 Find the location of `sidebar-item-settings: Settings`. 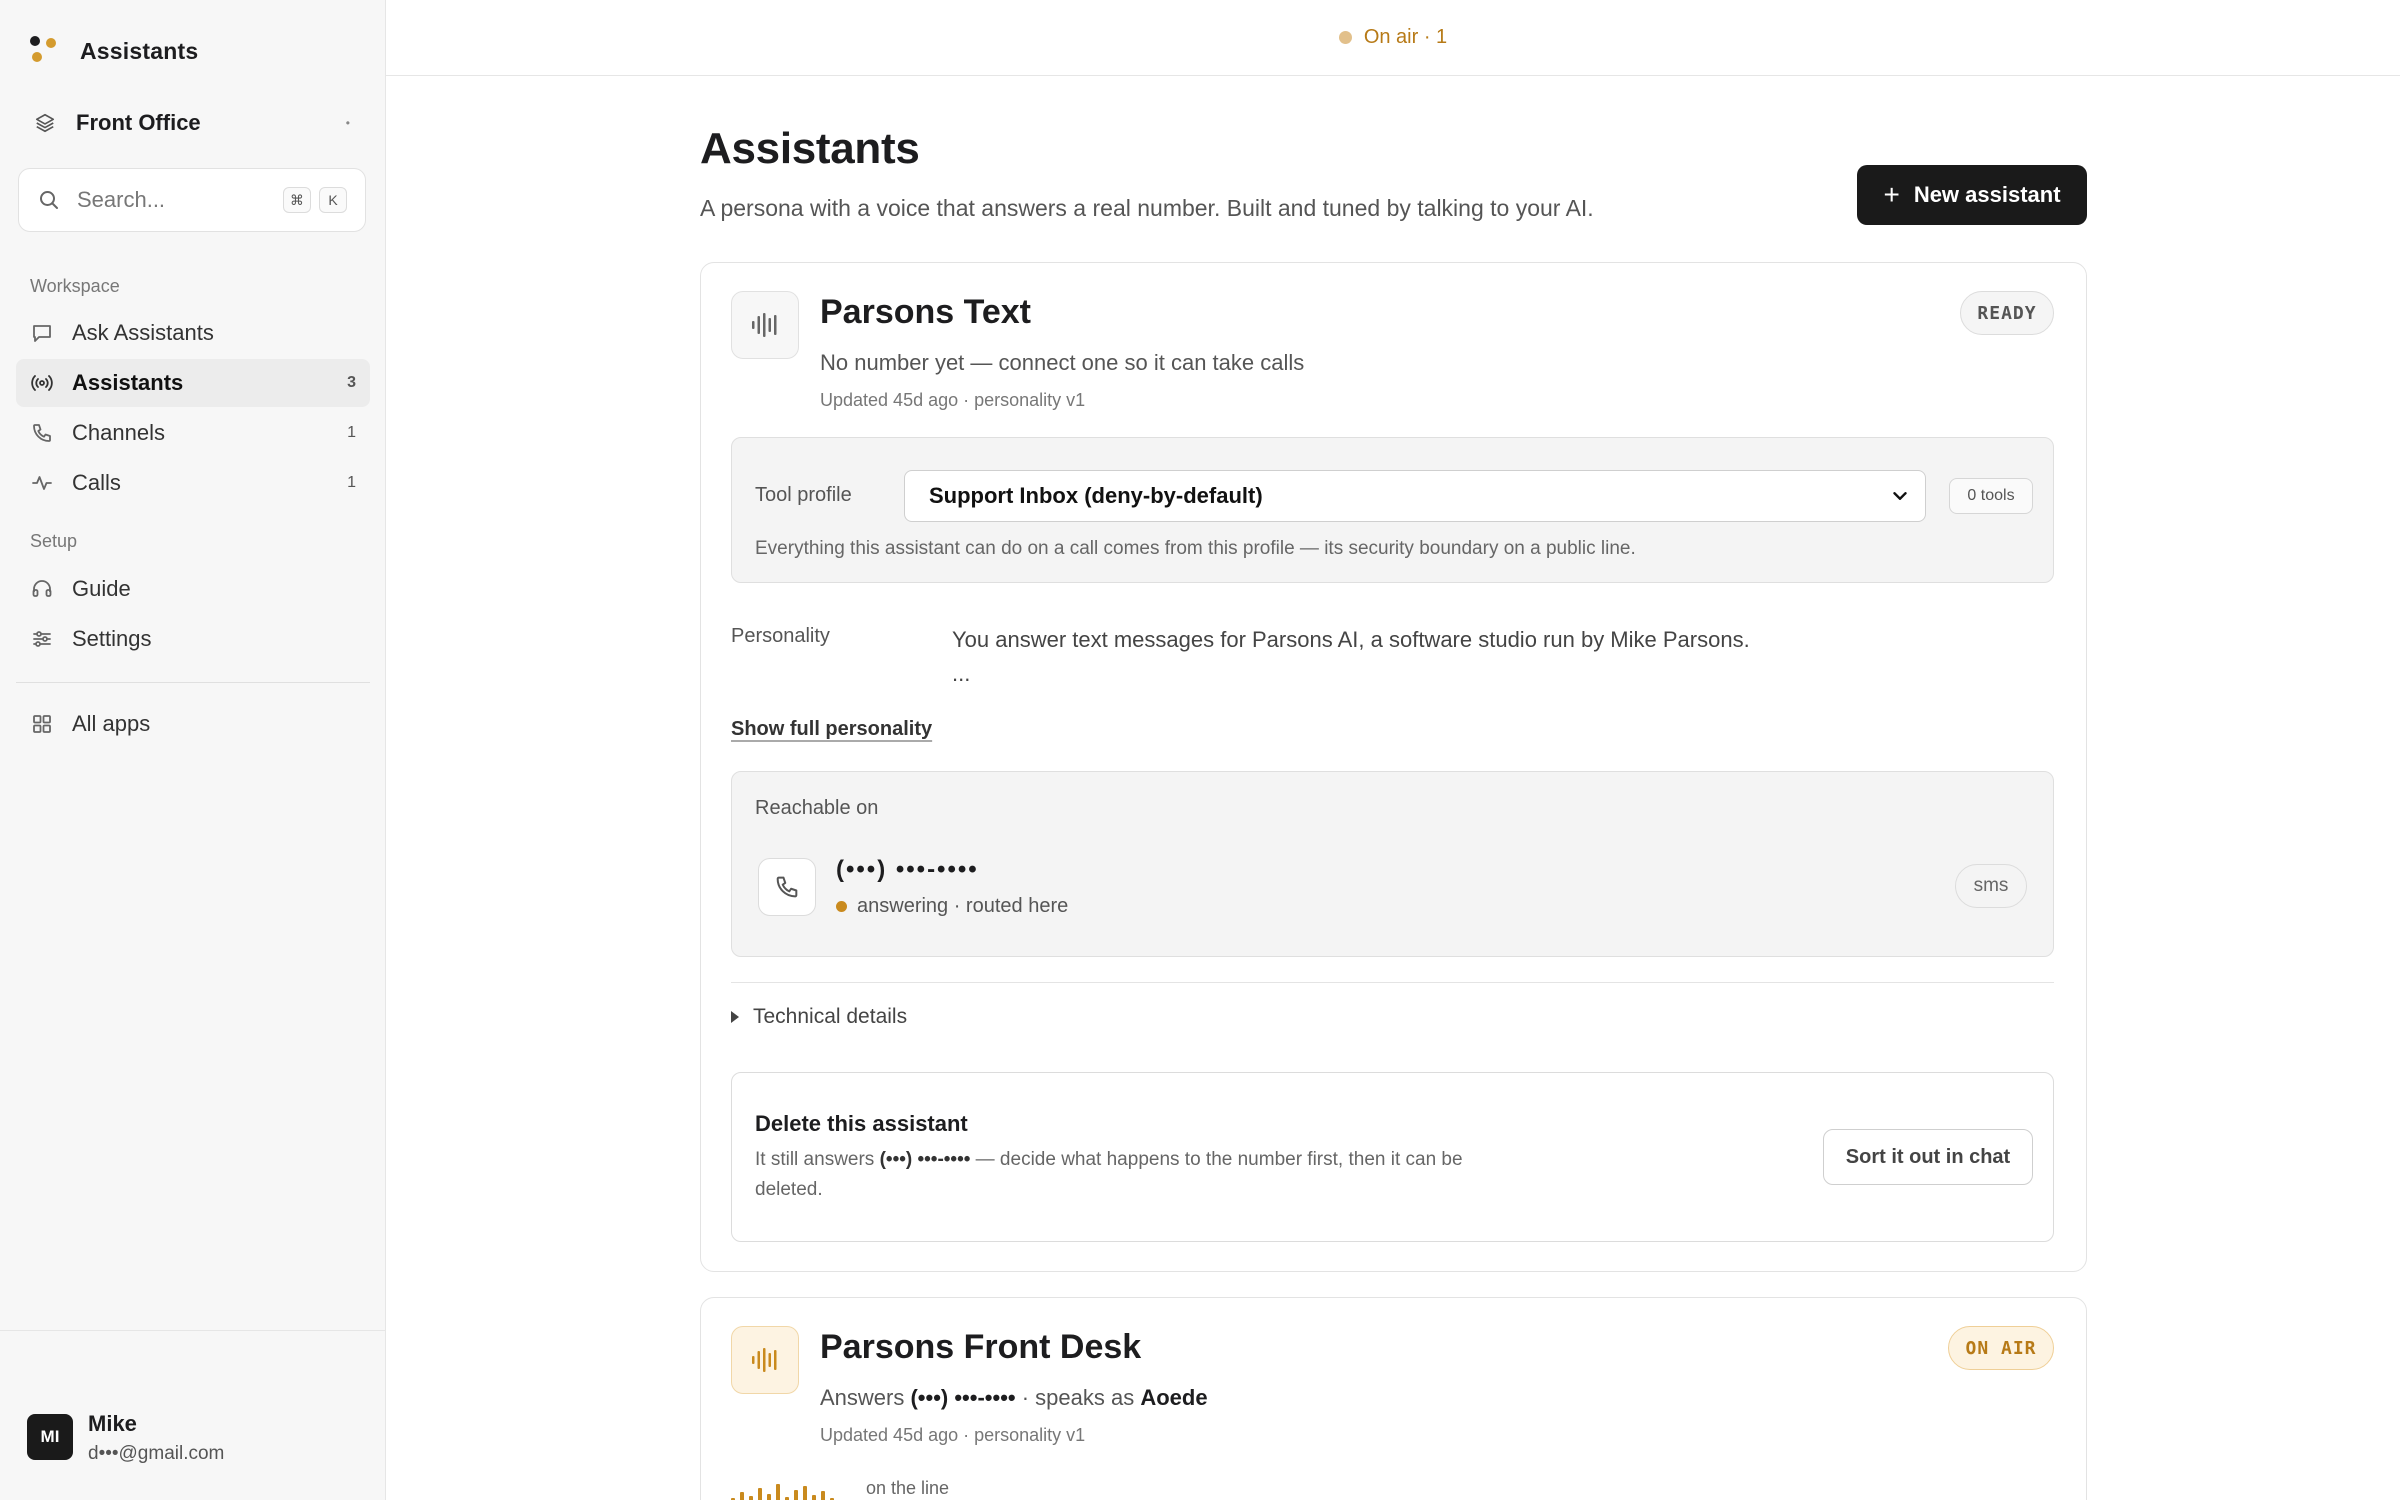

sidebar-item-settings: Settings is located at coordinates (193, 639).